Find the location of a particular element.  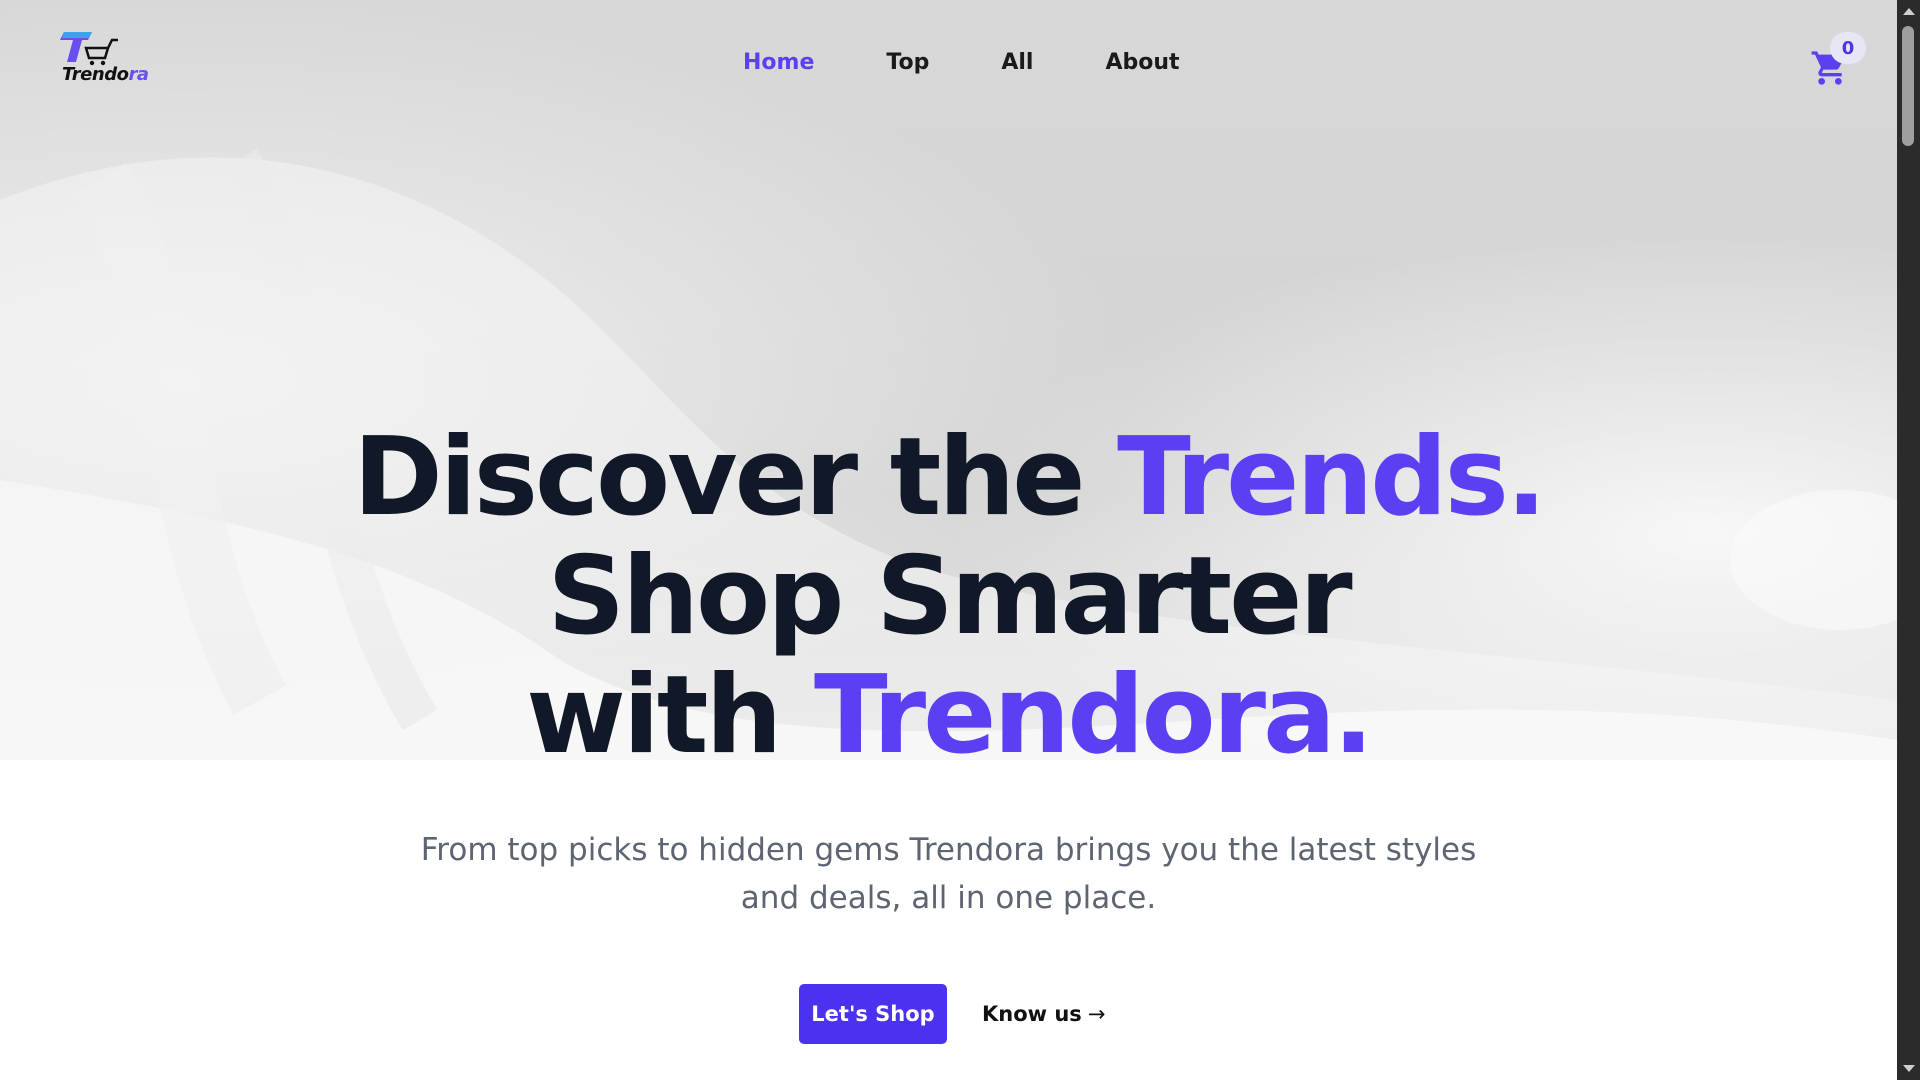

lets-shop-button: Let's Shop is located at coordinates (873, 1014).